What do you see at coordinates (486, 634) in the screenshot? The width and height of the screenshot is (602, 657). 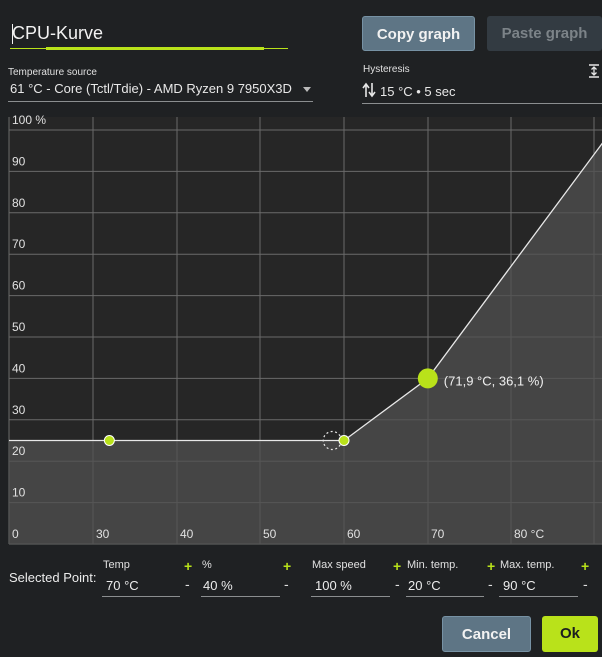 I see `cancel-button: Cancel` at bounding box center [486, 634].